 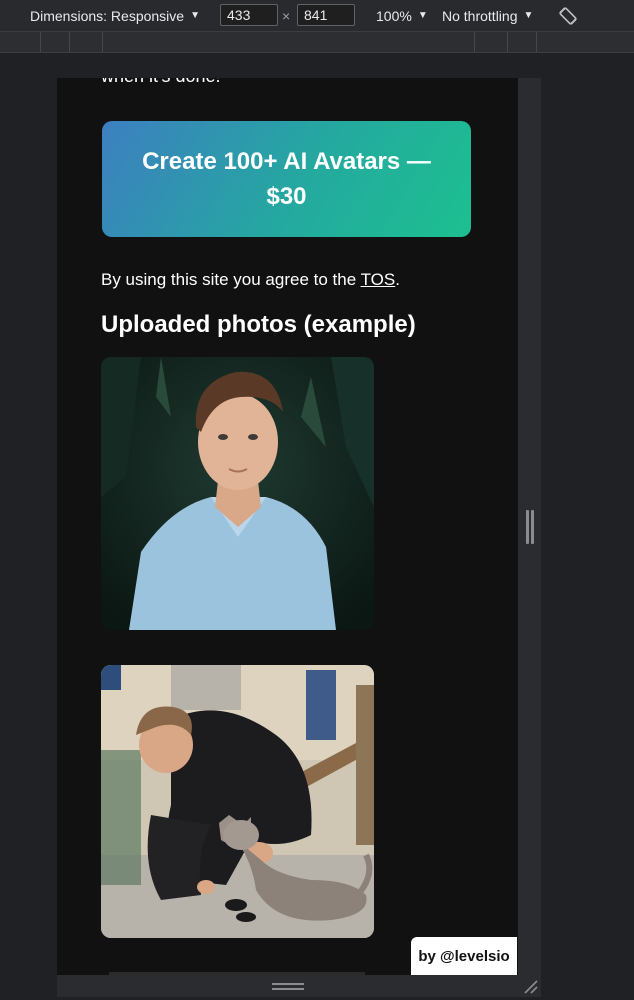 I want to click on media-query-bar, so click(x=317, y=42).